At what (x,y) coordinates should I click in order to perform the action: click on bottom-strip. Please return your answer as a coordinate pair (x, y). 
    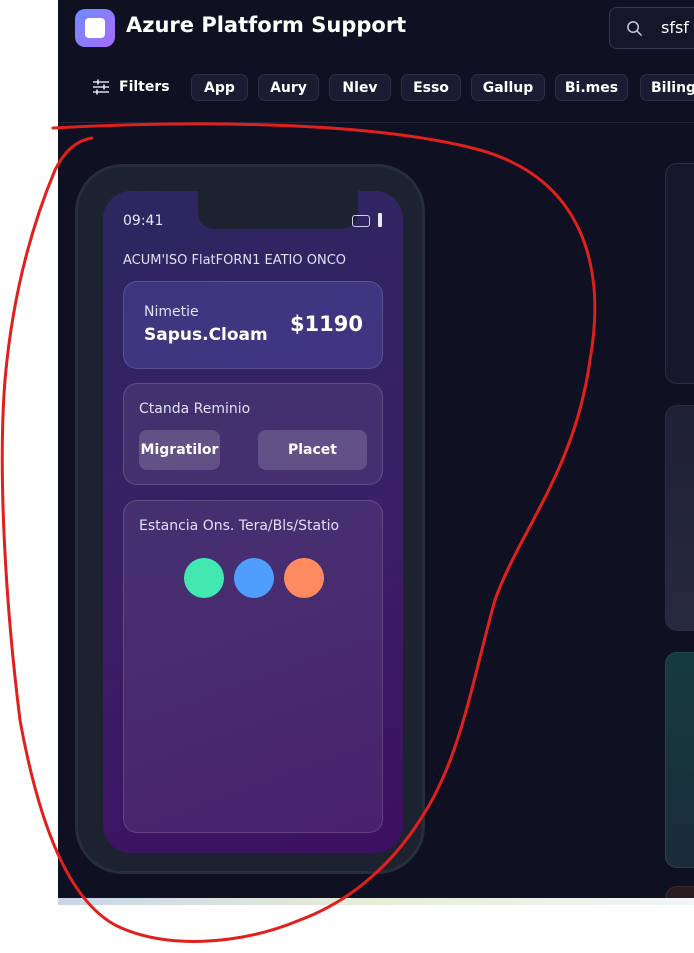
    Looking at the image, I should click on (376, 901).